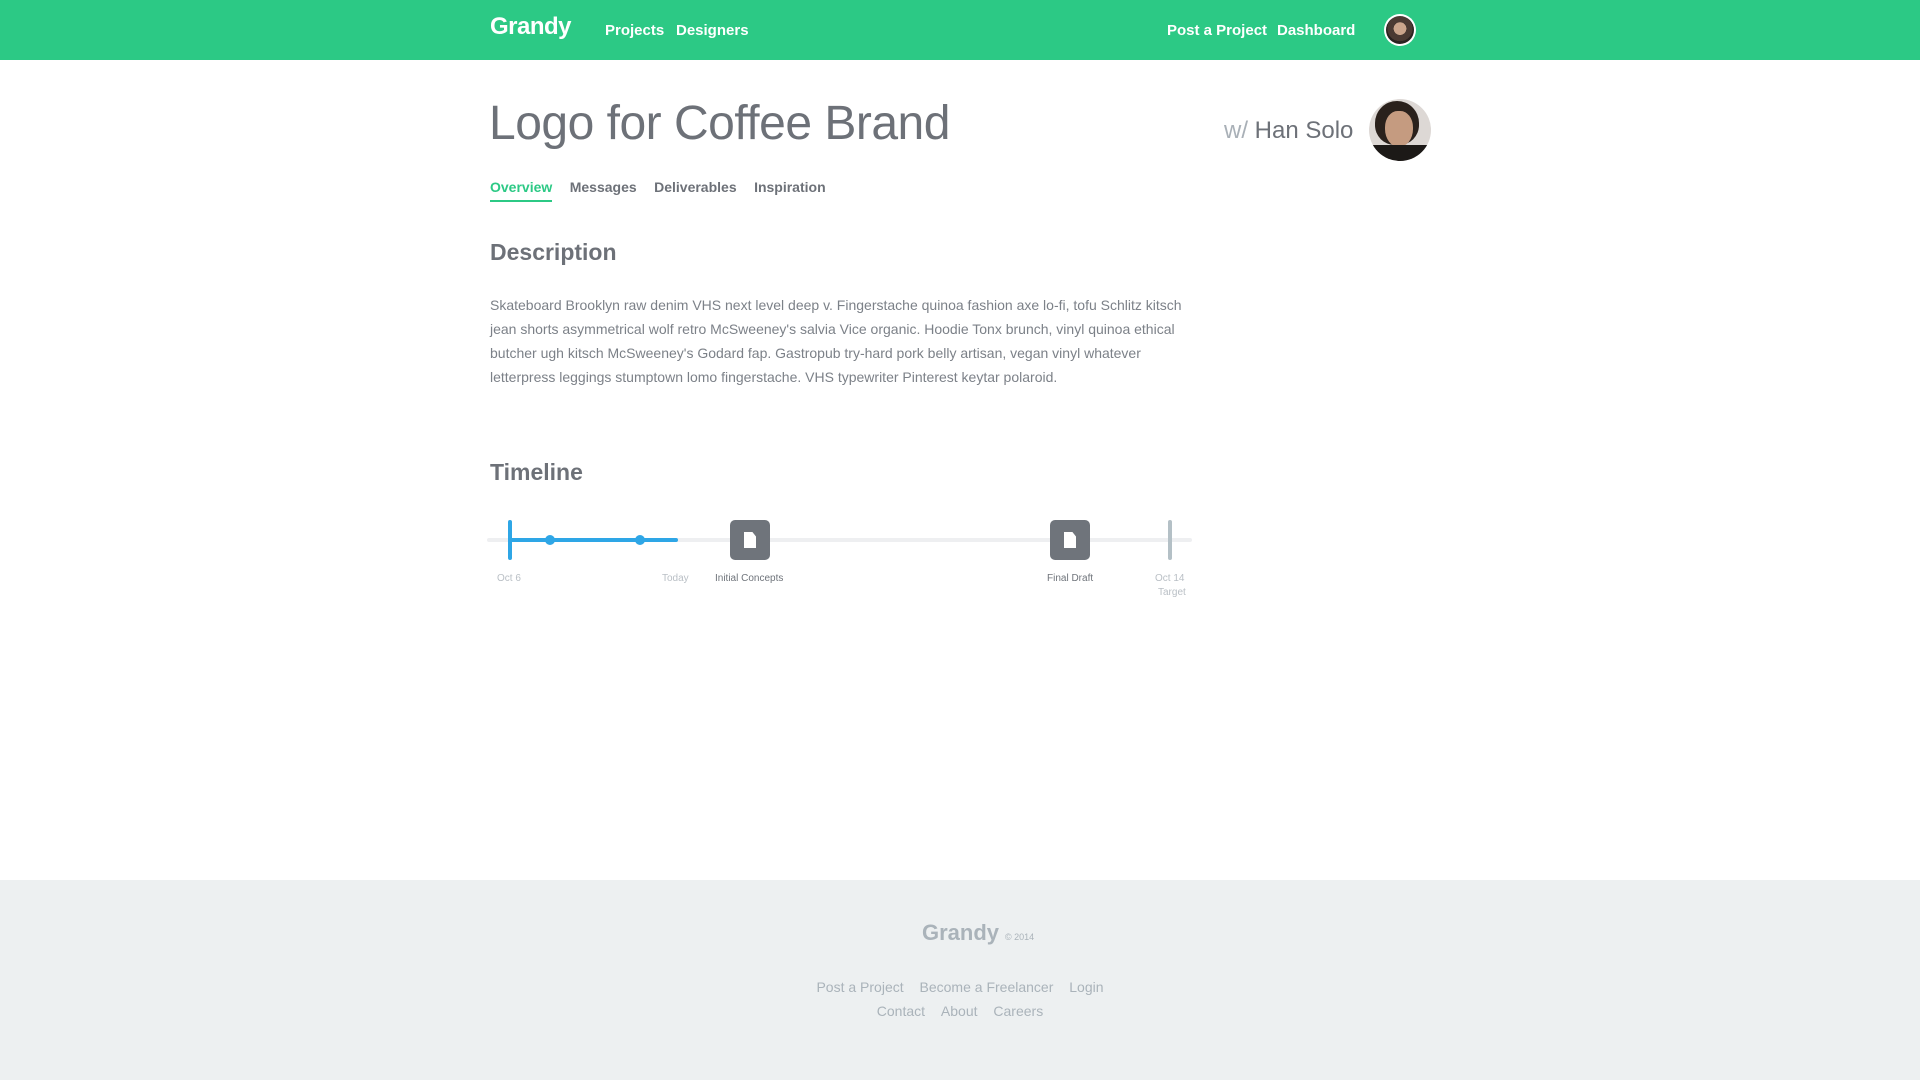 The height and width of the screenshot is (1080, 1920). Describe the element at coordinates (593, 540) in the screenshot. I see `timeline-progress` at that location.